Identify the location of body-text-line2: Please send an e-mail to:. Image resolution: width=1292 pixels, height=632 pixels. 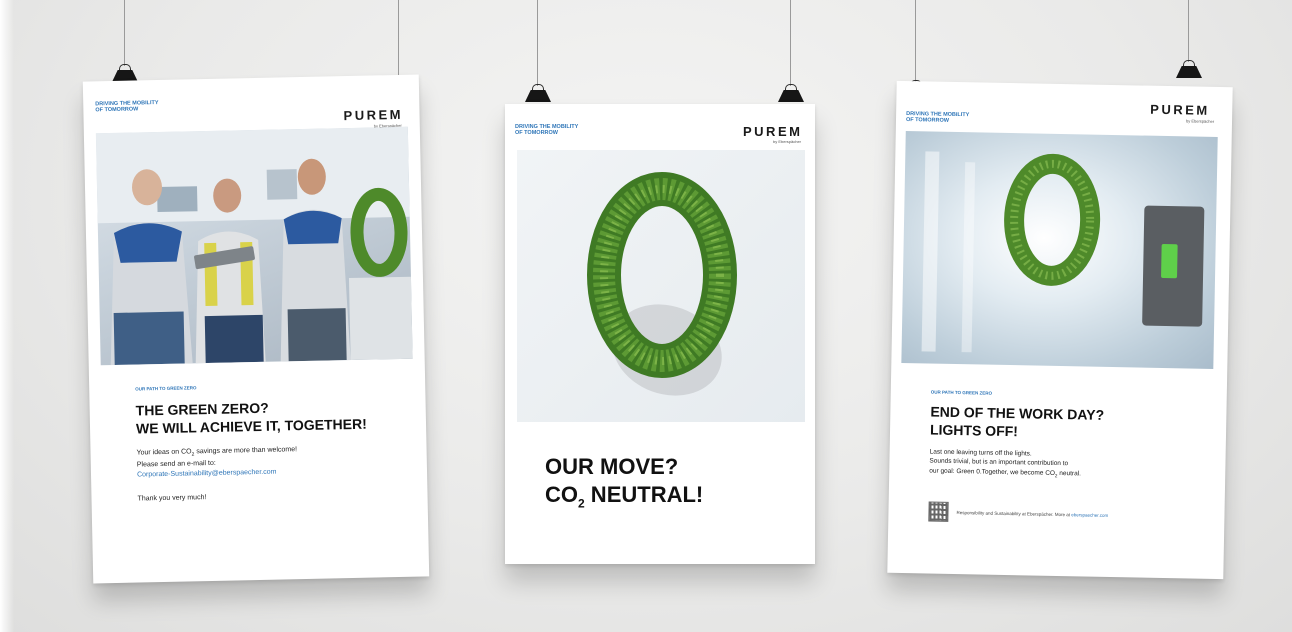
(176, 464).